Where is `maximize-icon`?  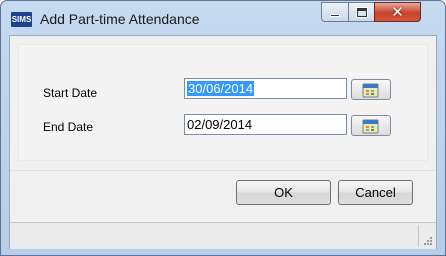 maximize-icon is located at coordinates (361, 12).